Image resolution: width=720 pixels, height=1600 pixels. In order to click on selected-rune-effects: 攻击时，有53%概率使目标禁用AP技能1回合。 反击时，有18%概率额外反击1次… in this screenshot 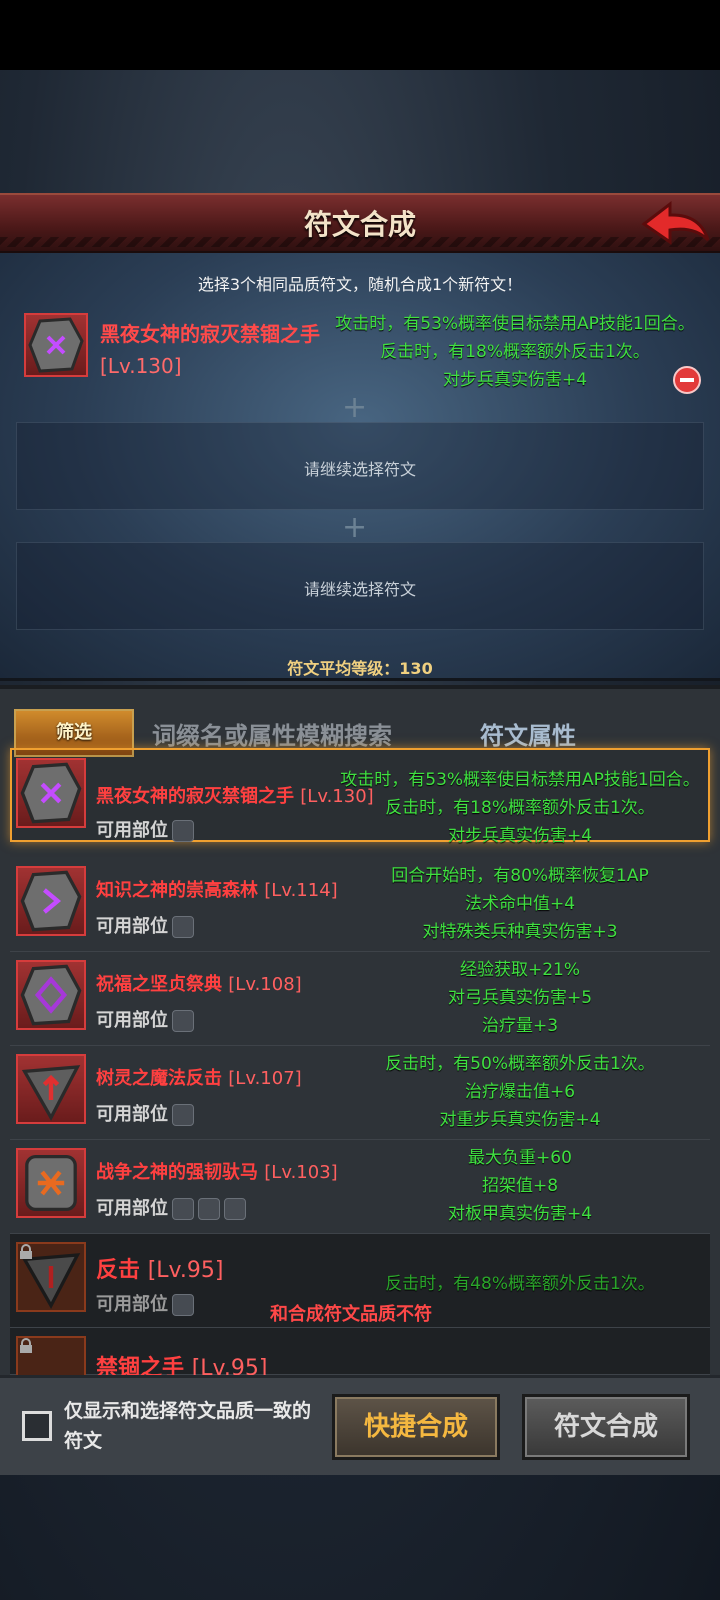, I will do `click(515, 352)`.